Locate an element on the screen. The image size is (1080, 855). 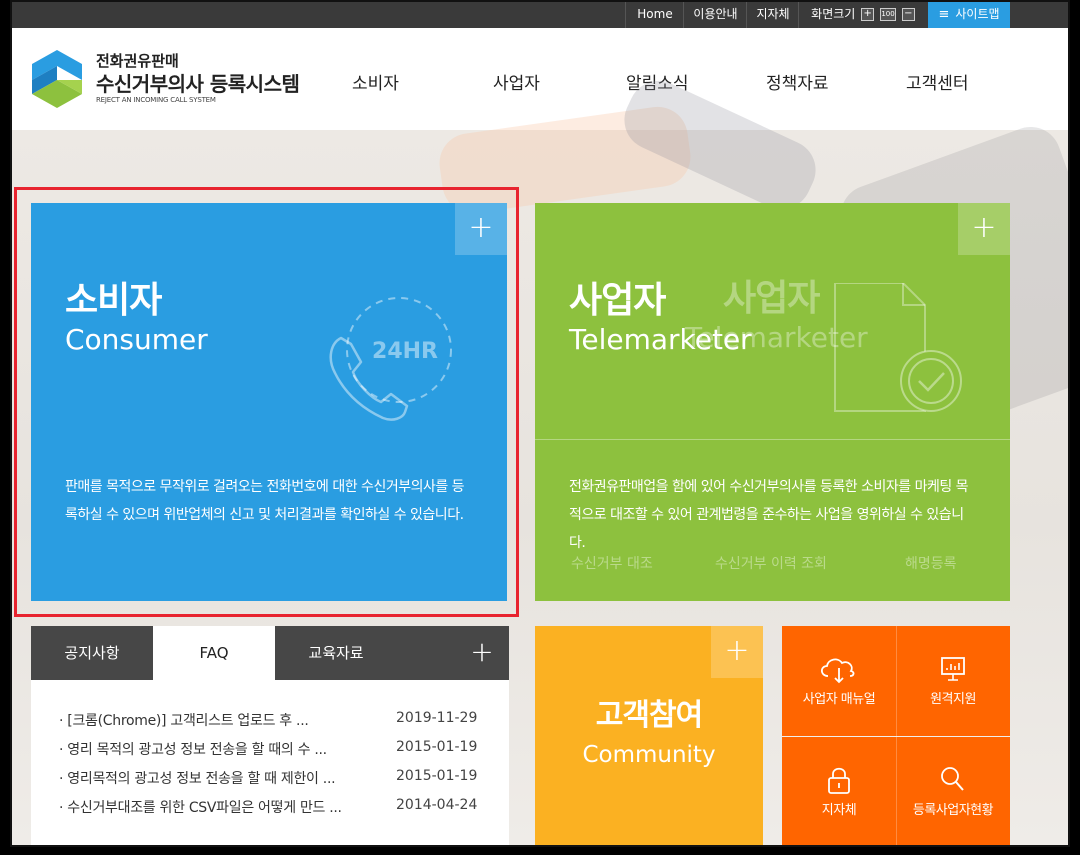
logo-icon is located at coordinates (57, 79).